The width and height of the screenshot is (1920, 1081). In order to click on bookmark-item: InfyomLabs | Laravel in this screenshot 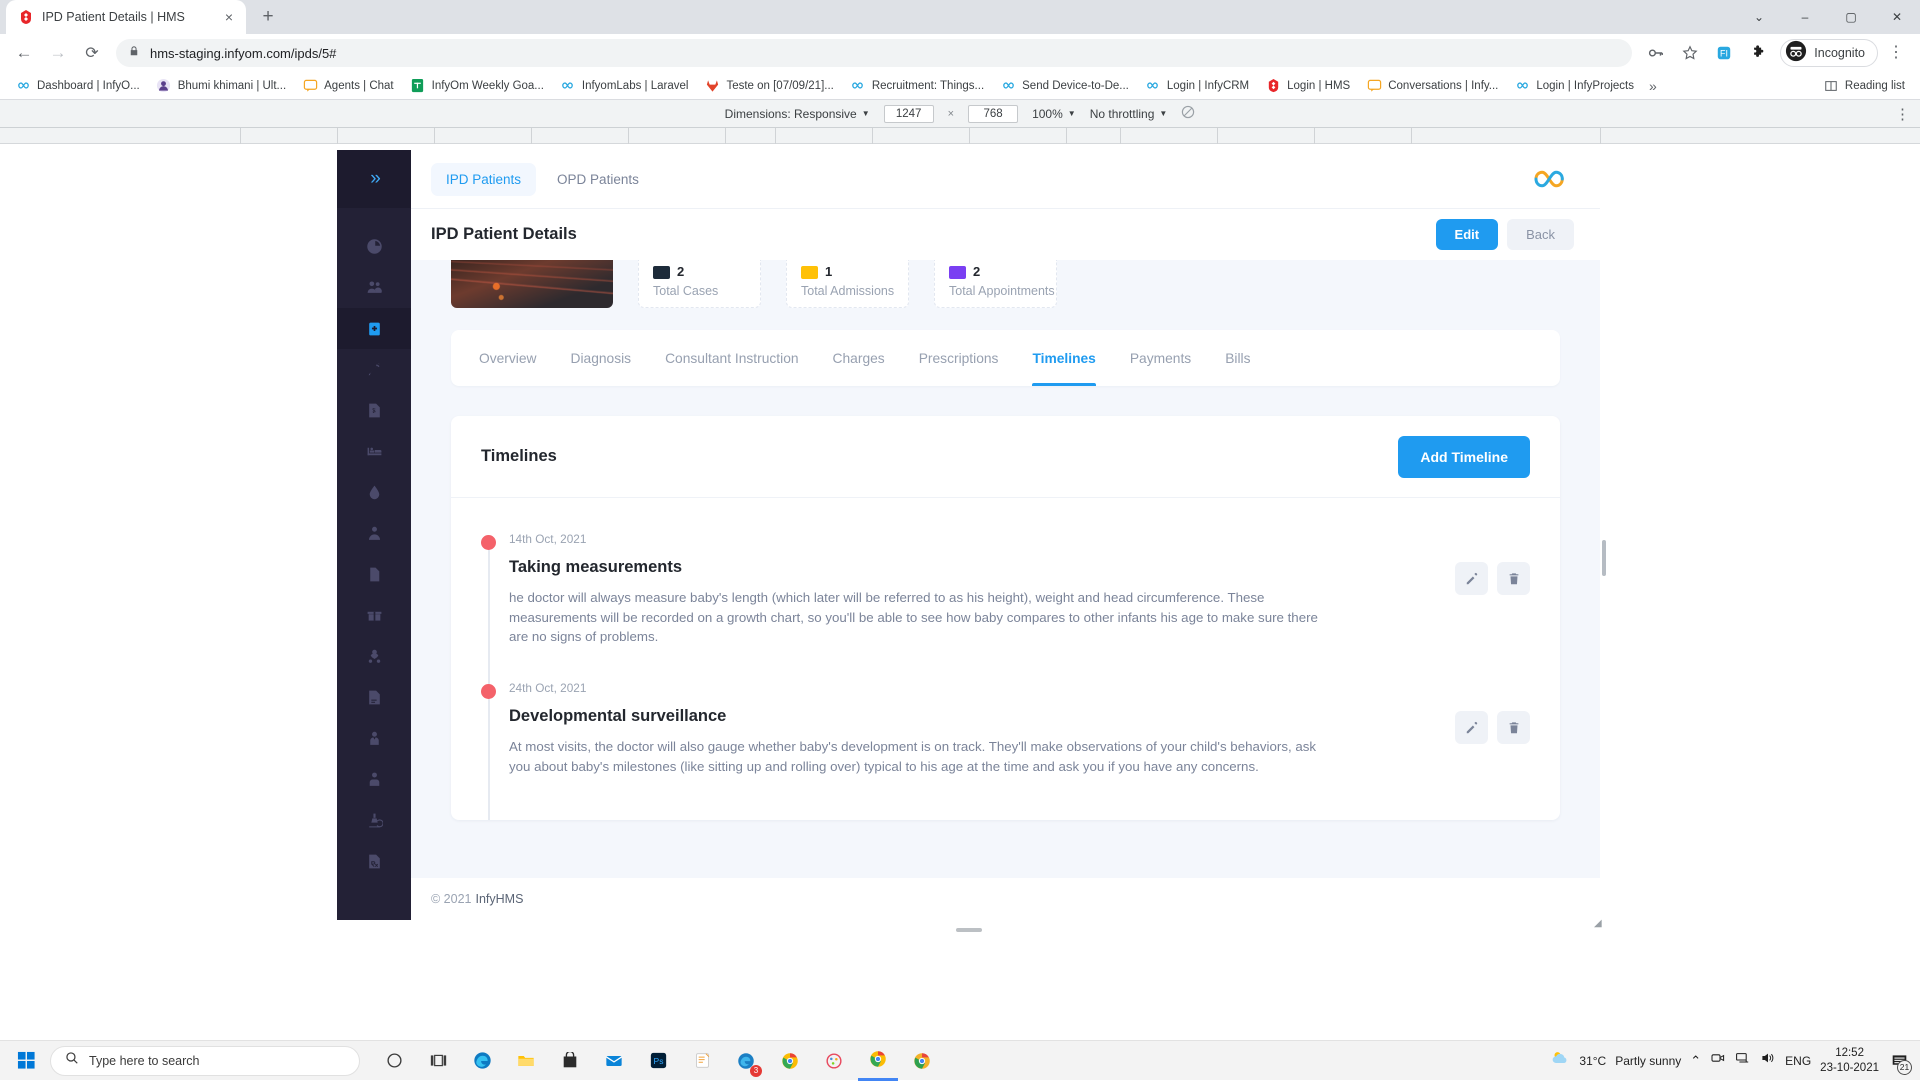, I will do `click(624, 86)`.